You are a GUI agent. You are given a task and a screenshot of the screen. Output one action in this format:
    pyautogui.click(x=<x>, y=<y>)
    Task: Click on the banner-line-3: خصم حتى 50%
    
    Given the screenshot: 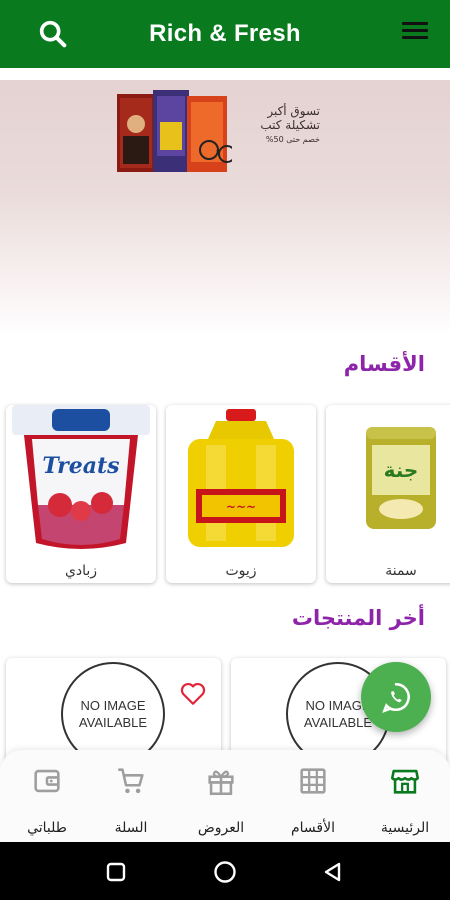 What is the action you would take?
    pyautogui.click(x=292, y=139)
    